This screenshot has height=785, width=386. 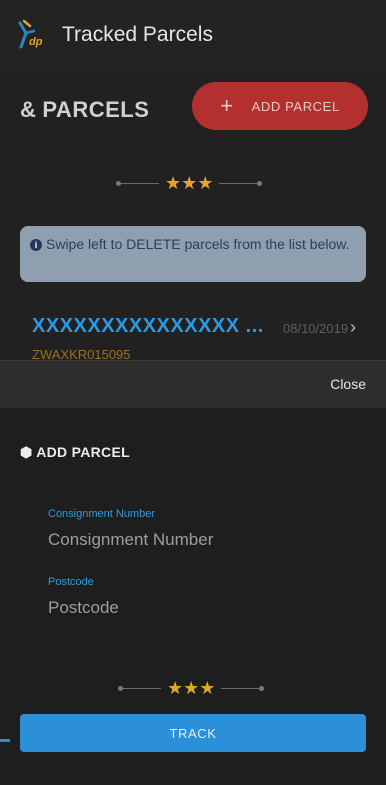 I want to click on consignment-number-label: Consignment Number, so click(x=101, y=514).